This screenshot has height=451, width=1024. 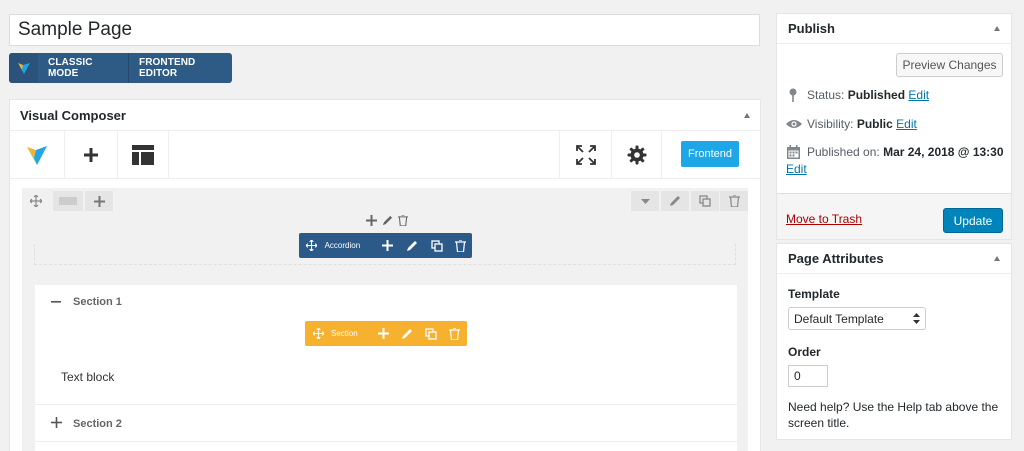 I want to click on row-delete-icon, so click(x=734, y=201).